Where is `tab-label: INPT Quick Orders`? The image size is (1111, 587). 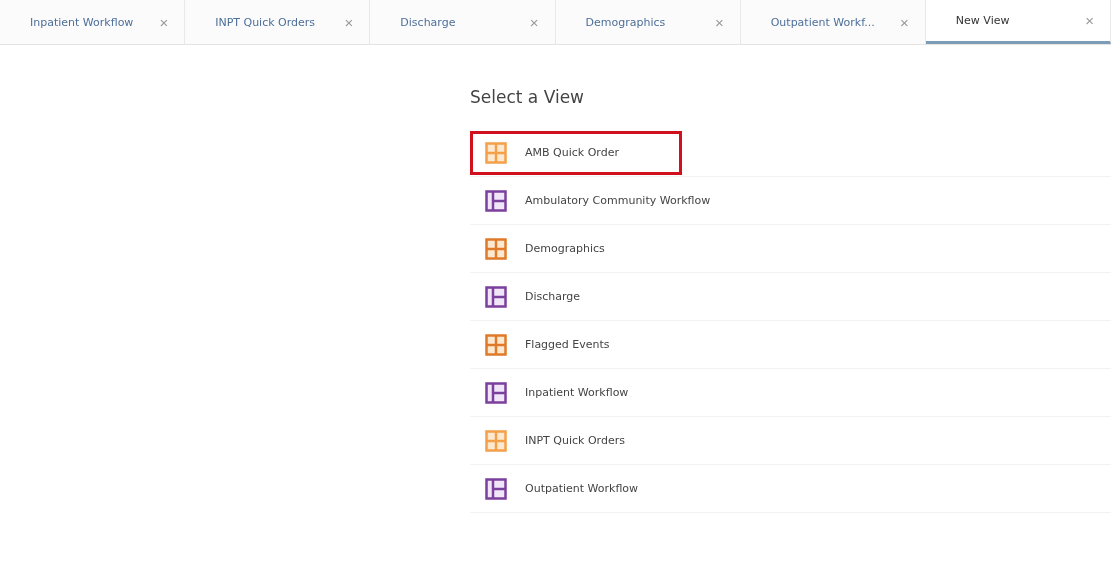
tab-label: INPT Quick Orders is located at coordinates (265, 22).